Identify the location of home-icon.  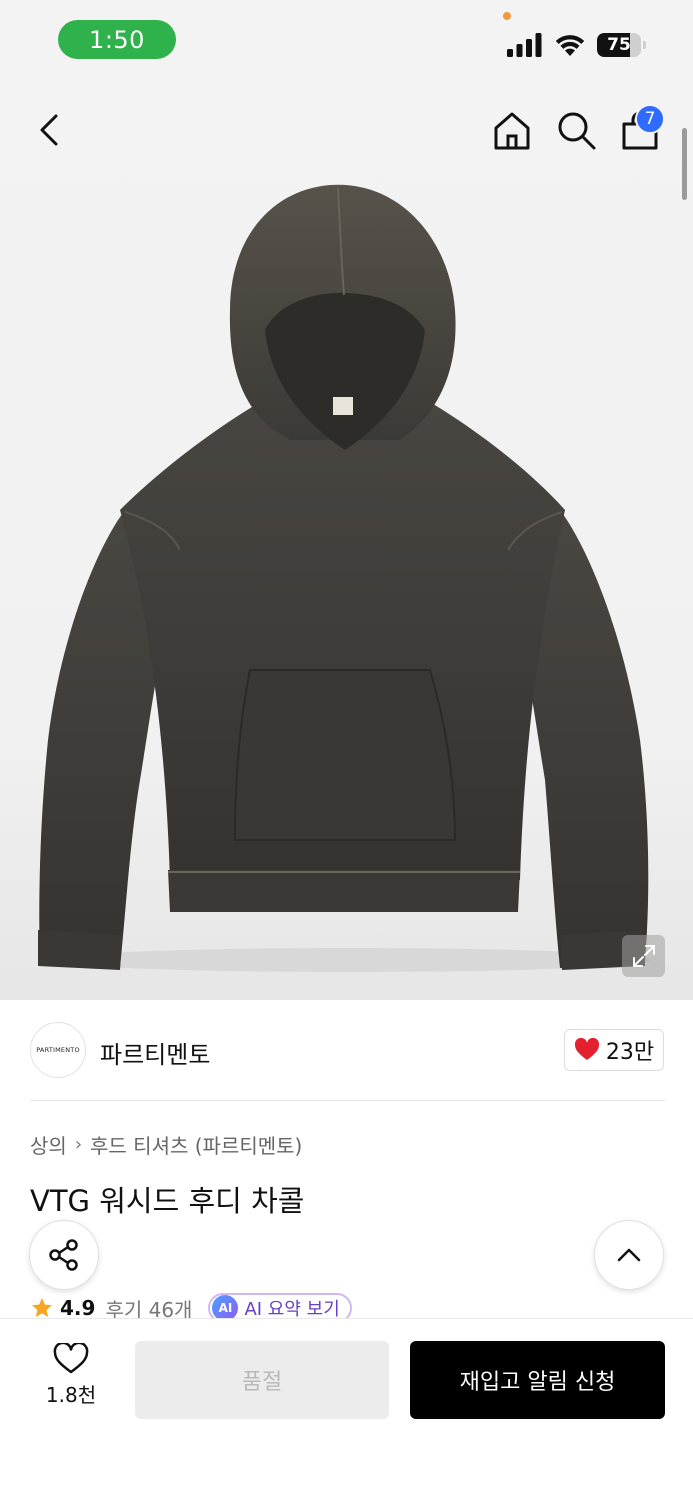
(512, 130).